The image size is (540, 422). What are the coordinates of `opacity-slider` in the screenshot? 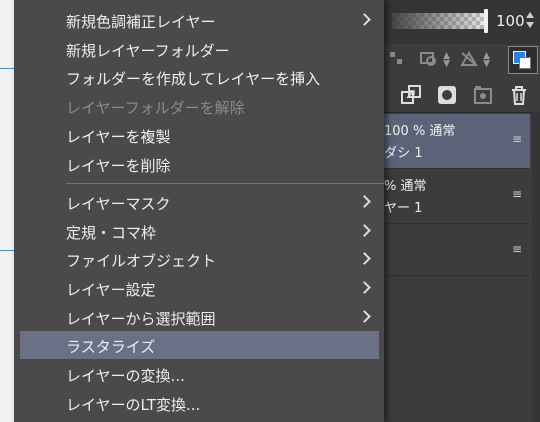 It's located at (439, 21).